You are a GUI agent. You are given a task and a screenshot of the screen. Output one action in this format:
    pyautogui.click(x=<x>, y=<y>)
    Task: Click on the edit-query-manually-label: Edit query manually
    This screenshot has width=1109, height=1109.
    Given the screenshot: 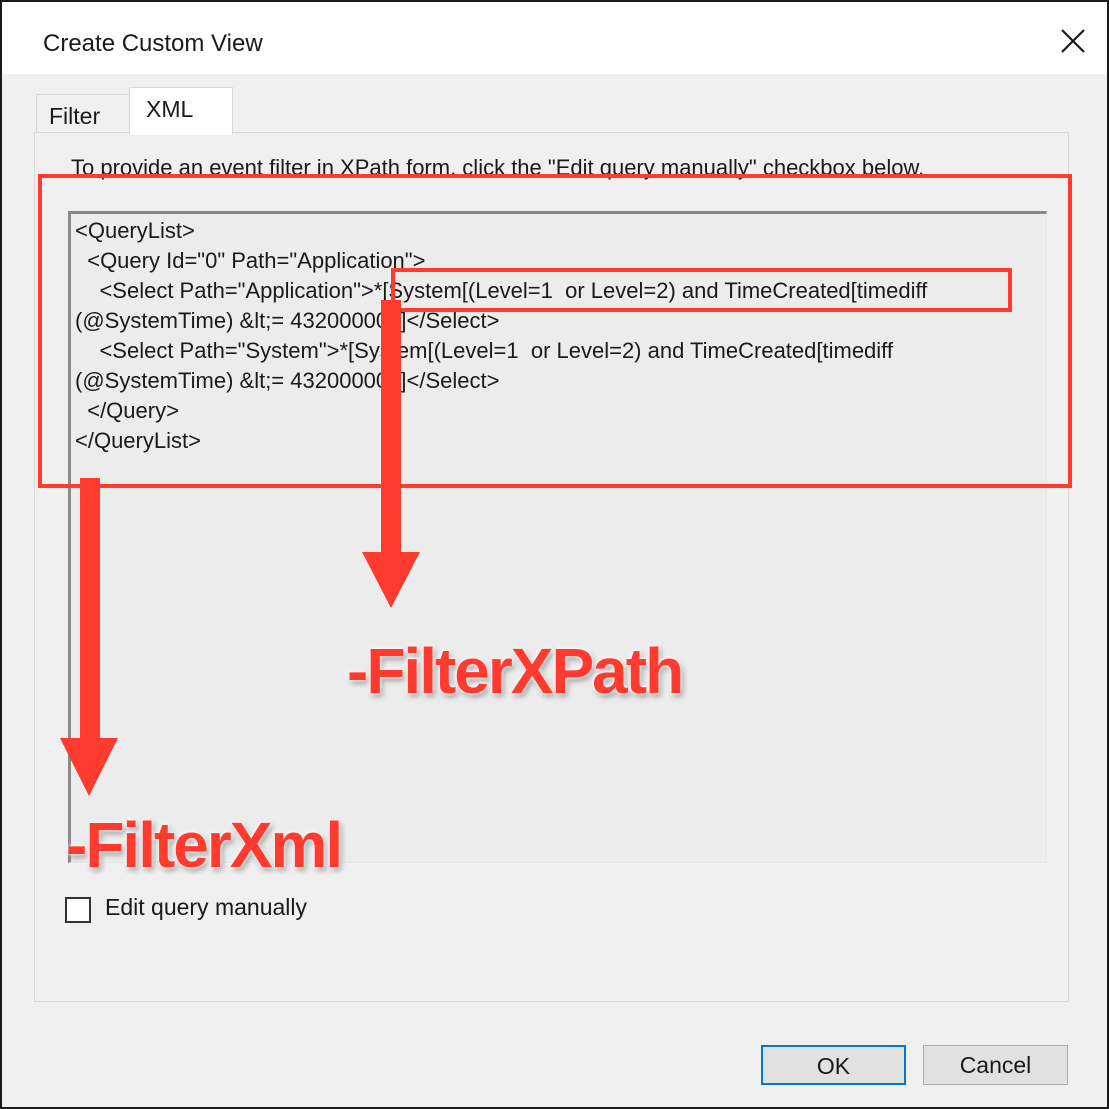 What is the action you would take?
    pyautogui.click(x=206, y=907)
    